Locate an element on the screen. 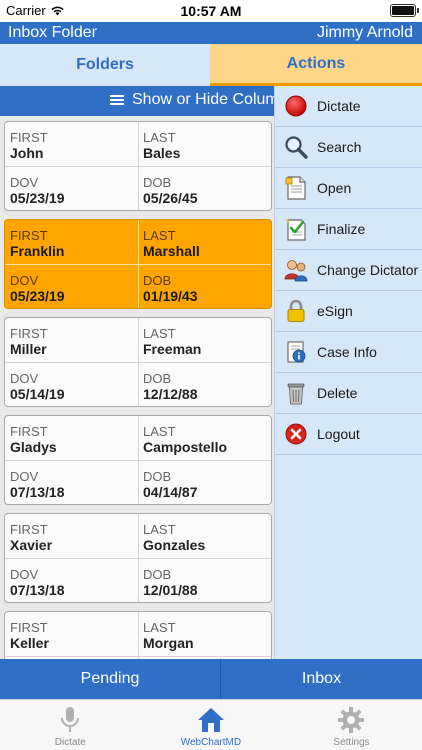 The width and height of the screenshot is (422, 750). action-delete: Delete is located at coordinates (348, 393).